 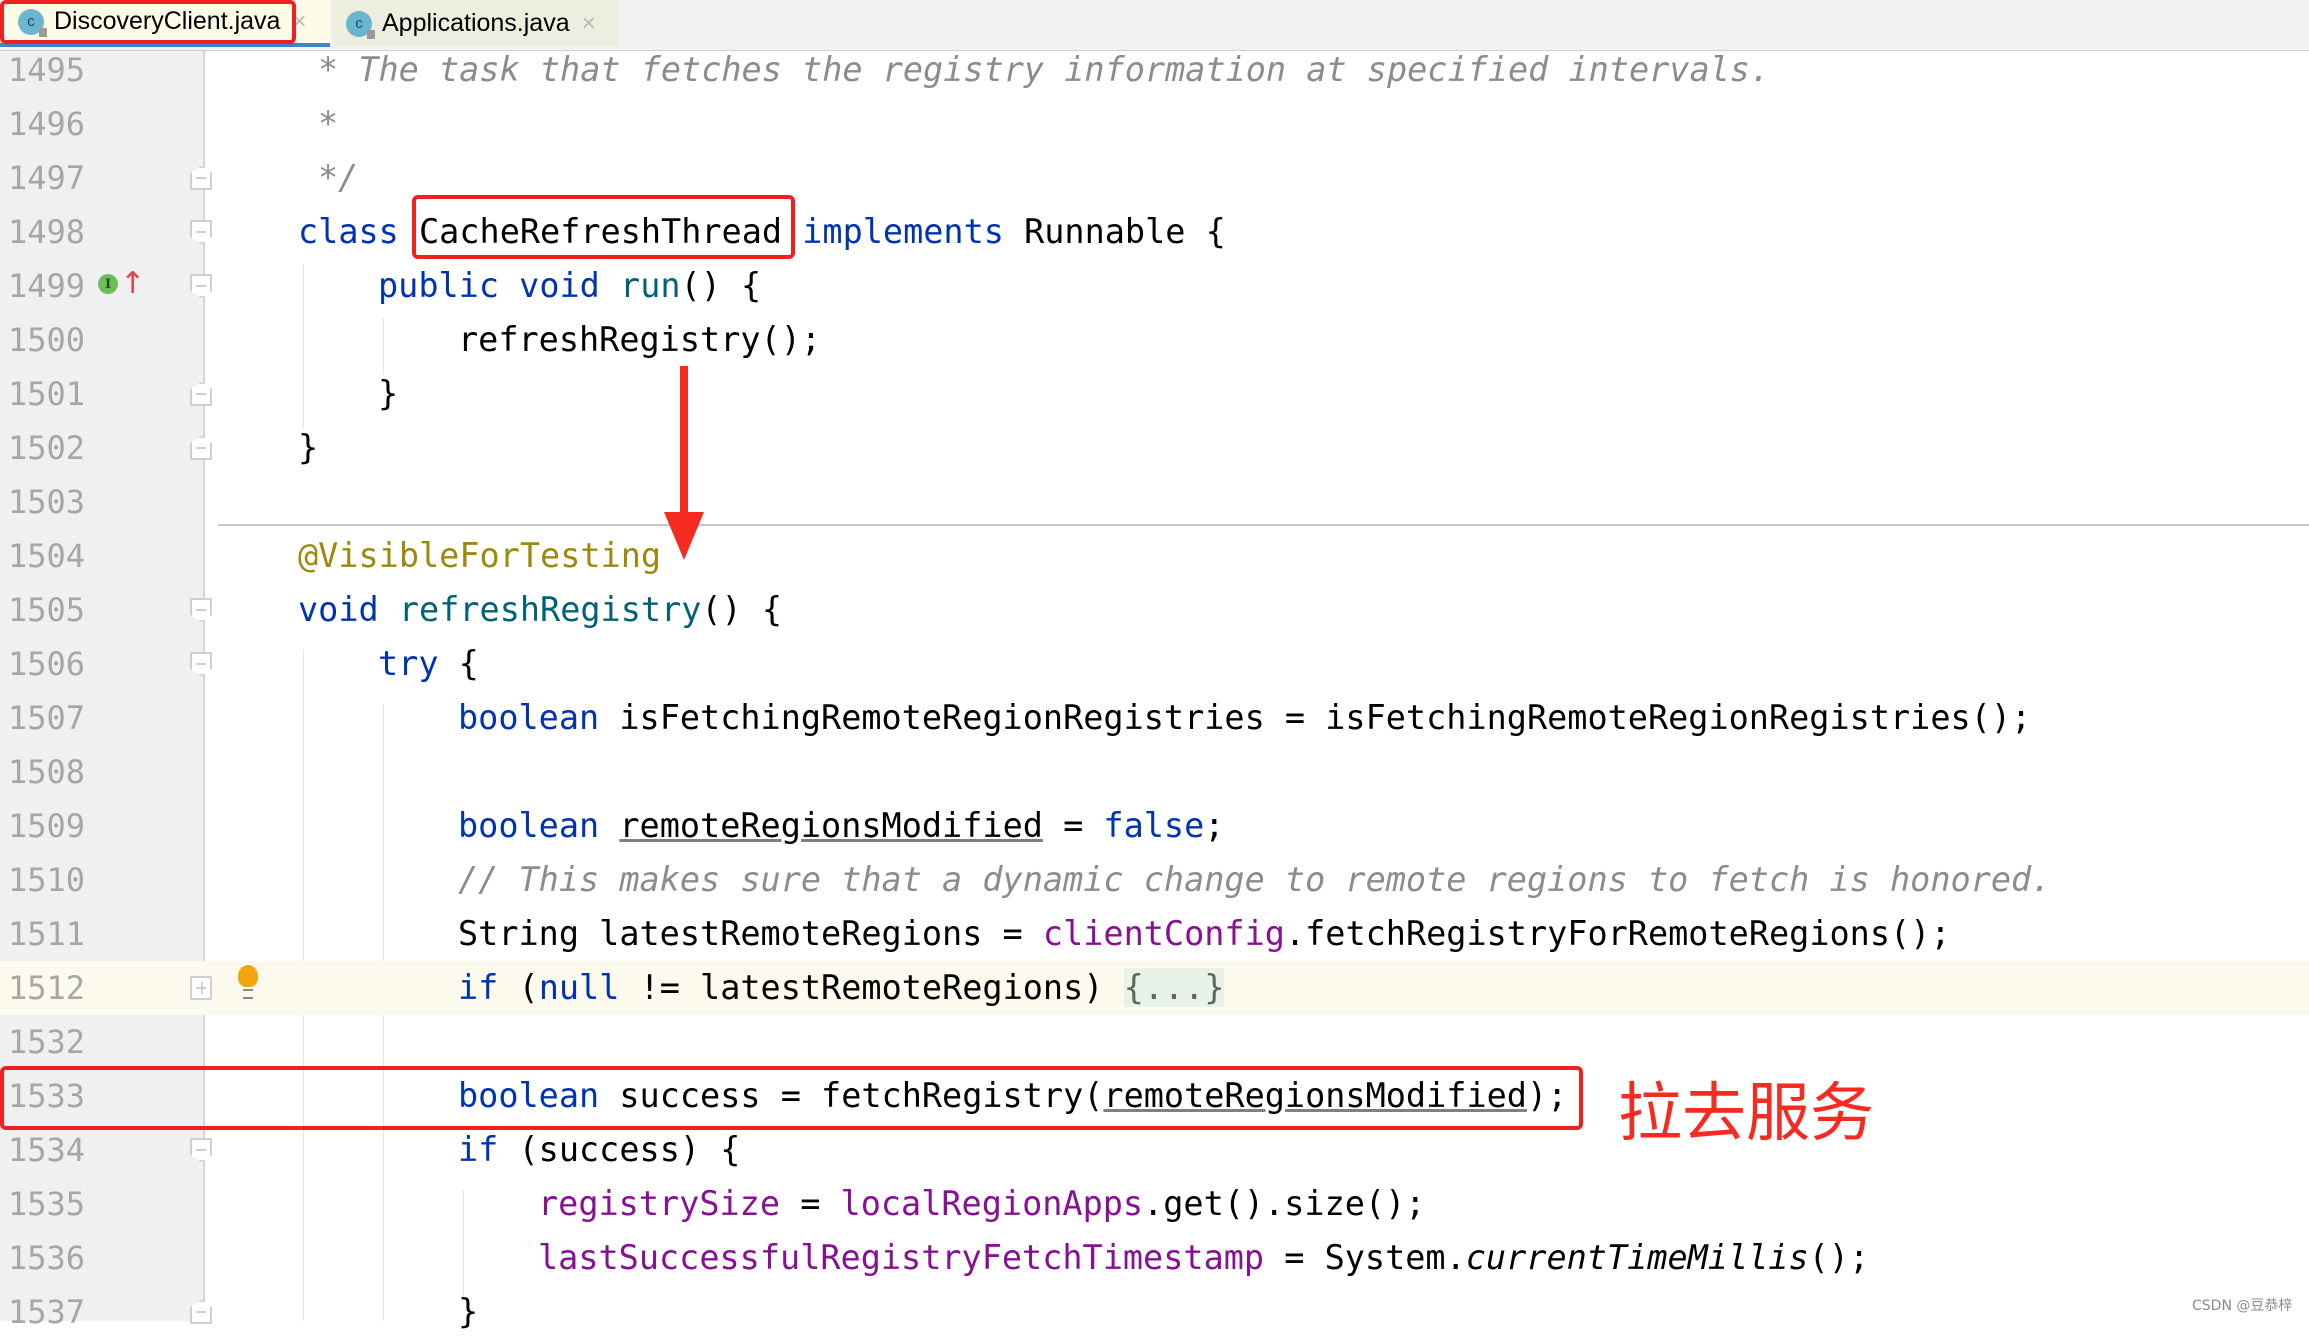 I want to click on code-line: 1505 void refreshRegistry() {, so click(x=1154, y=610).